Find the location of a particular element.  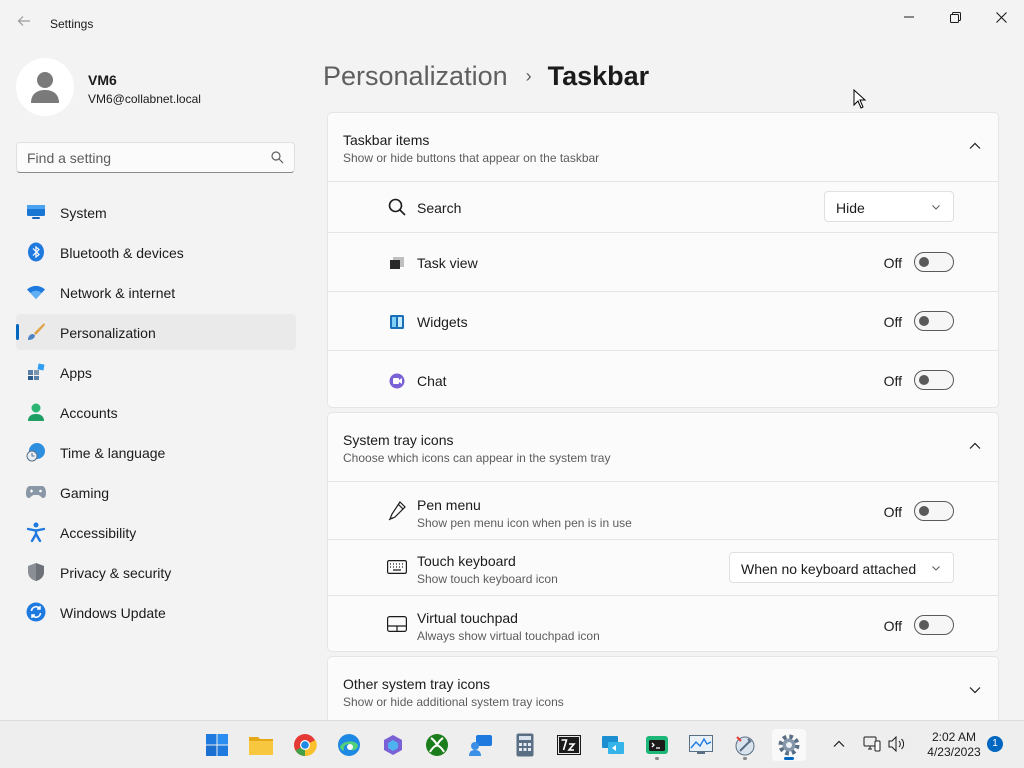

7zip-icon is located at coordinates (569, 745).